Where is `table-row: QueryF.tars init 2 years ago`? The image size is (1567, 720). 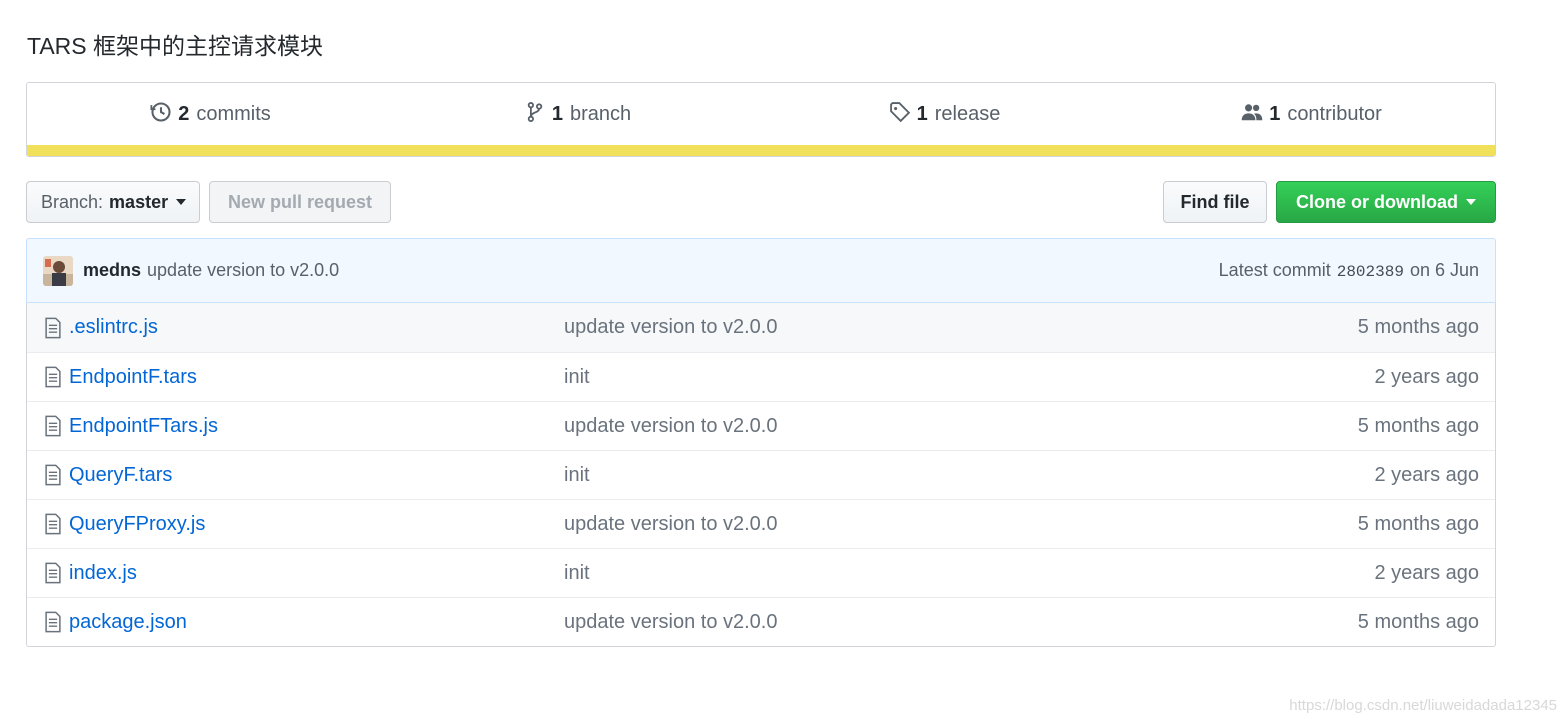
table-row: QueryF.tars init 2 years ago is located at coordinates (761, 474).